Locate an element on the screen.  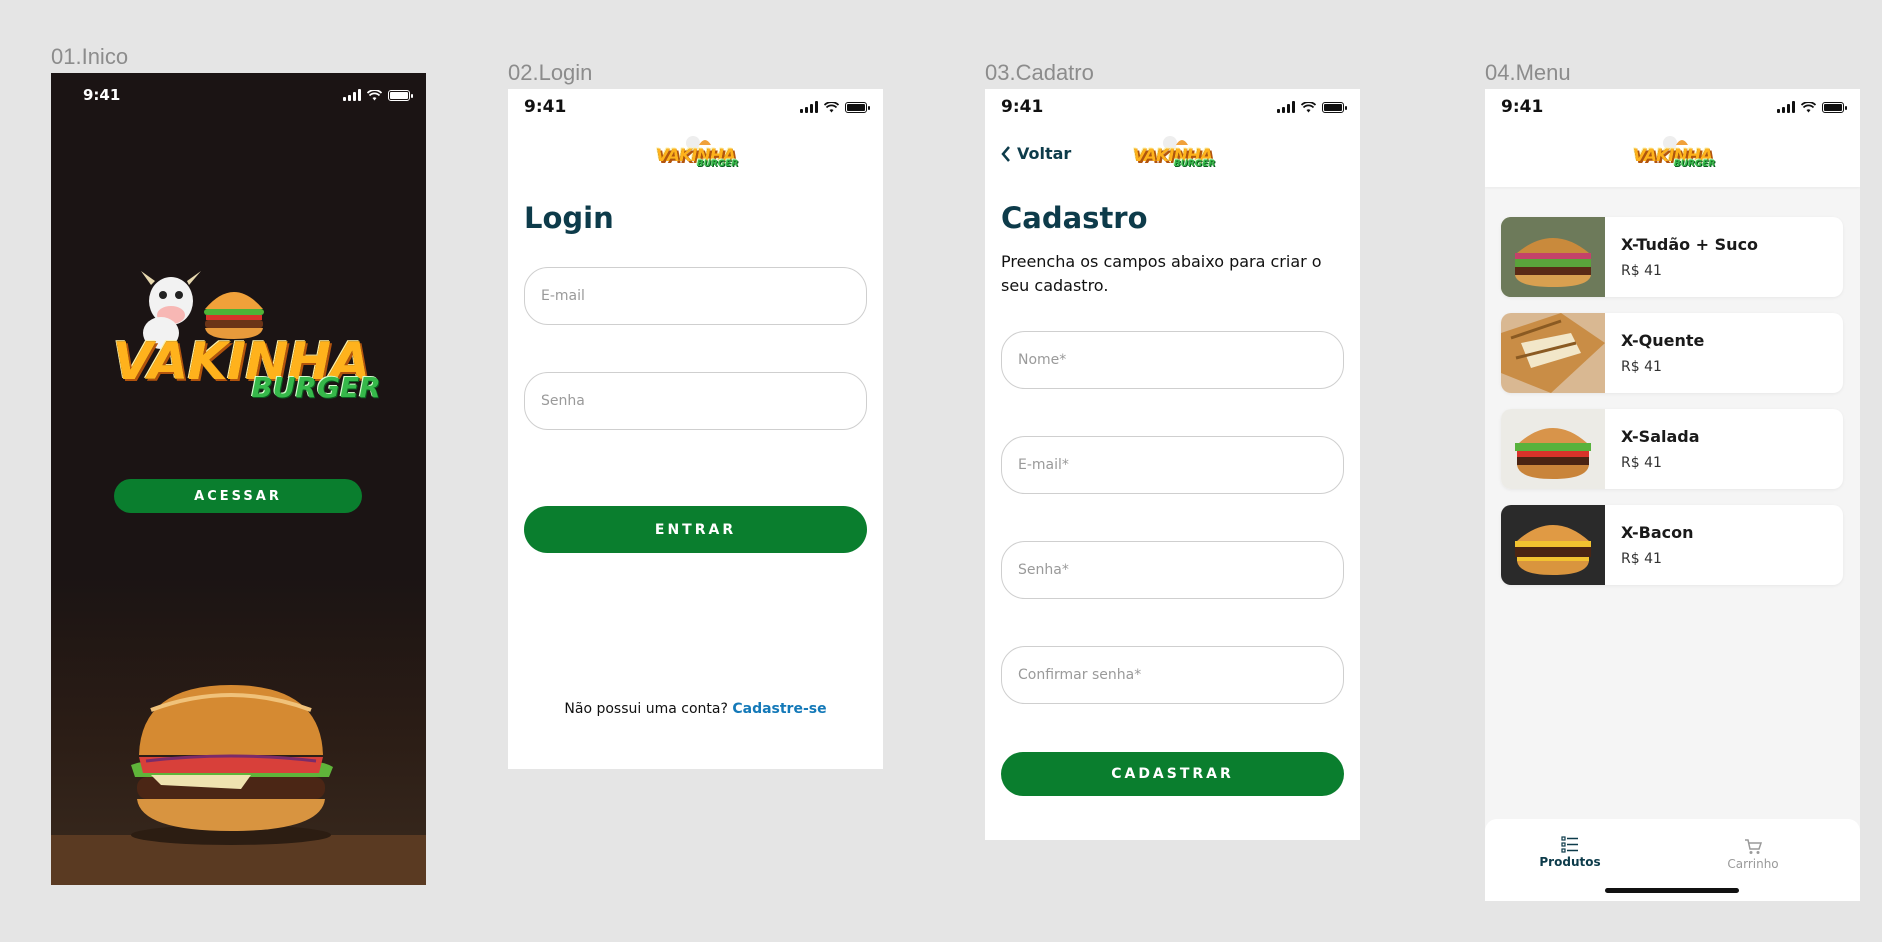
password-field: Senha* is located at coordinates (1172, 570).